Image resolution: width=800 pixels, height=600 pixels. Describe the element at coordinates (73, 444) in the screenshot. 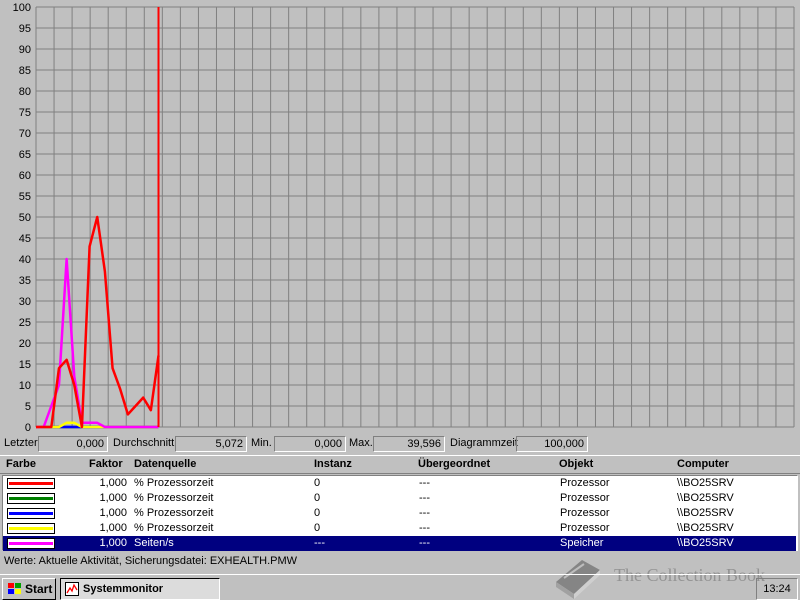

I see `last-value: 0,000` at that location.